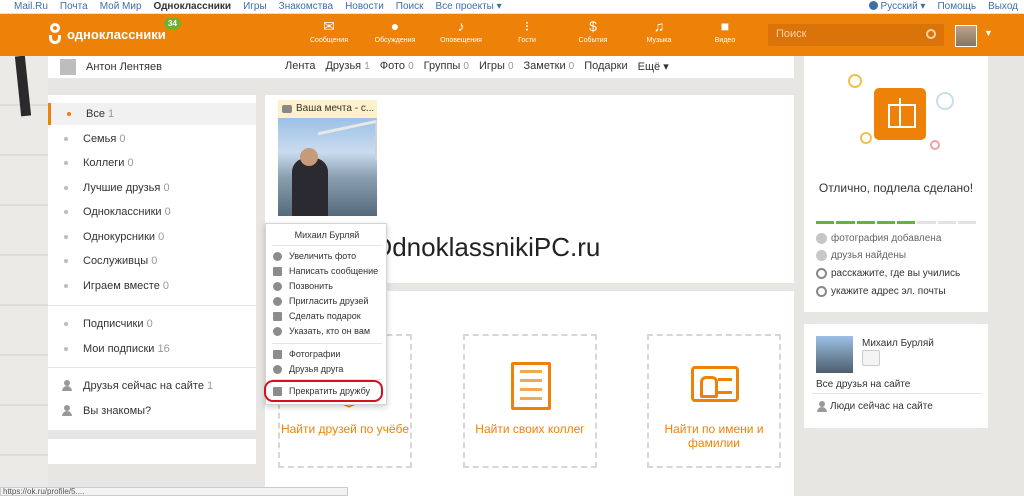 This screenshot has width=1024, height=496. I want to click on all-friends-link: Все друзья на сайте, so click(863, 384).